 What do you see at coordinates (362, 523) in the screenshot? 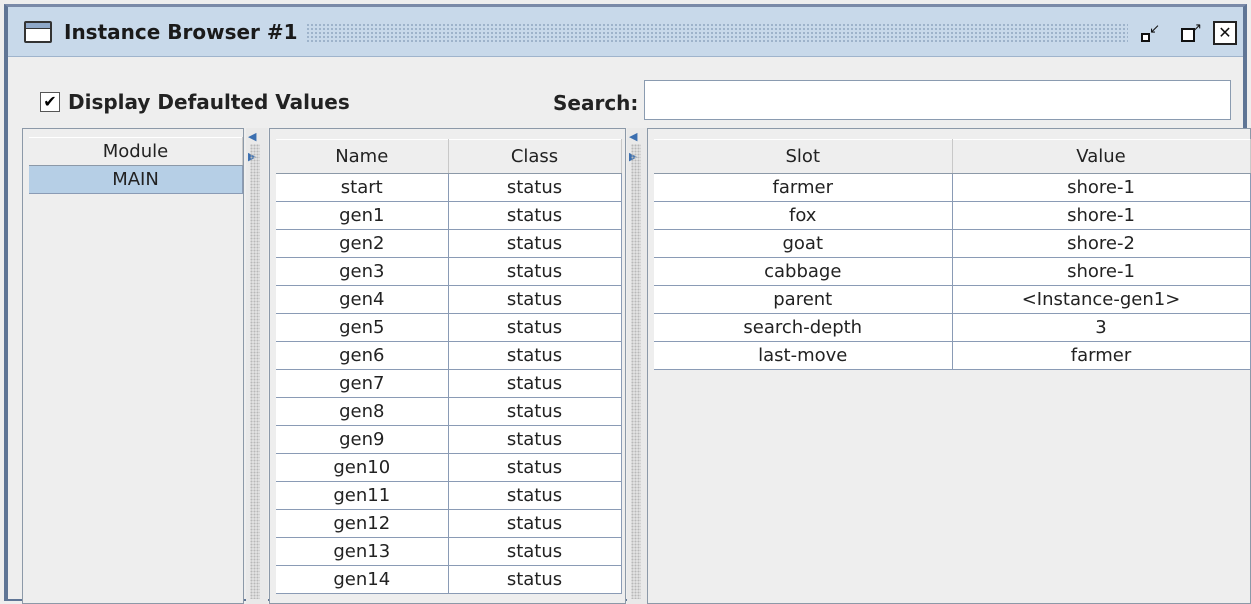
I see `instance-name-cell: gen12` at bounding box center [362, 523].